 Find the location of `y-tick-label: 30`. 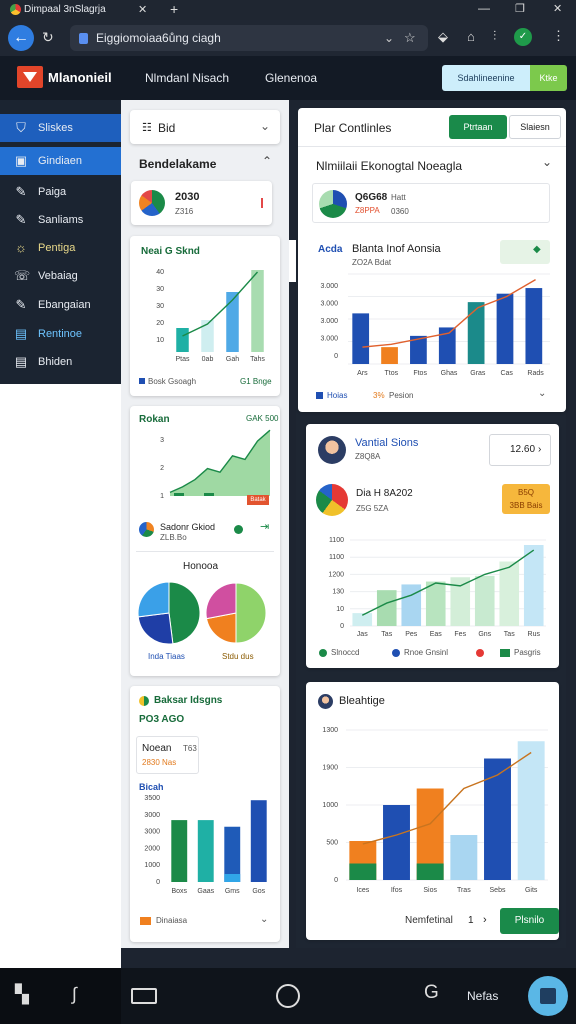

y-tick-label: 30 is located at coordinates (160, 306).